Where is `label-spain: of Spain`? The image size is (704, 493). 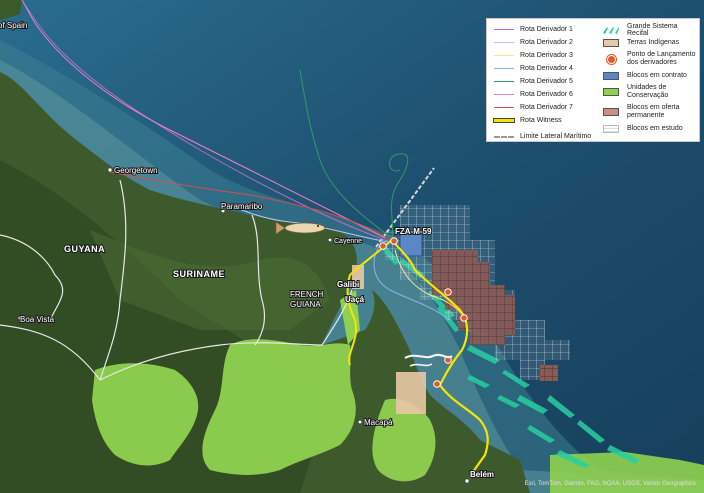 label-spain: of Spain is located at coordinates (13, 25).